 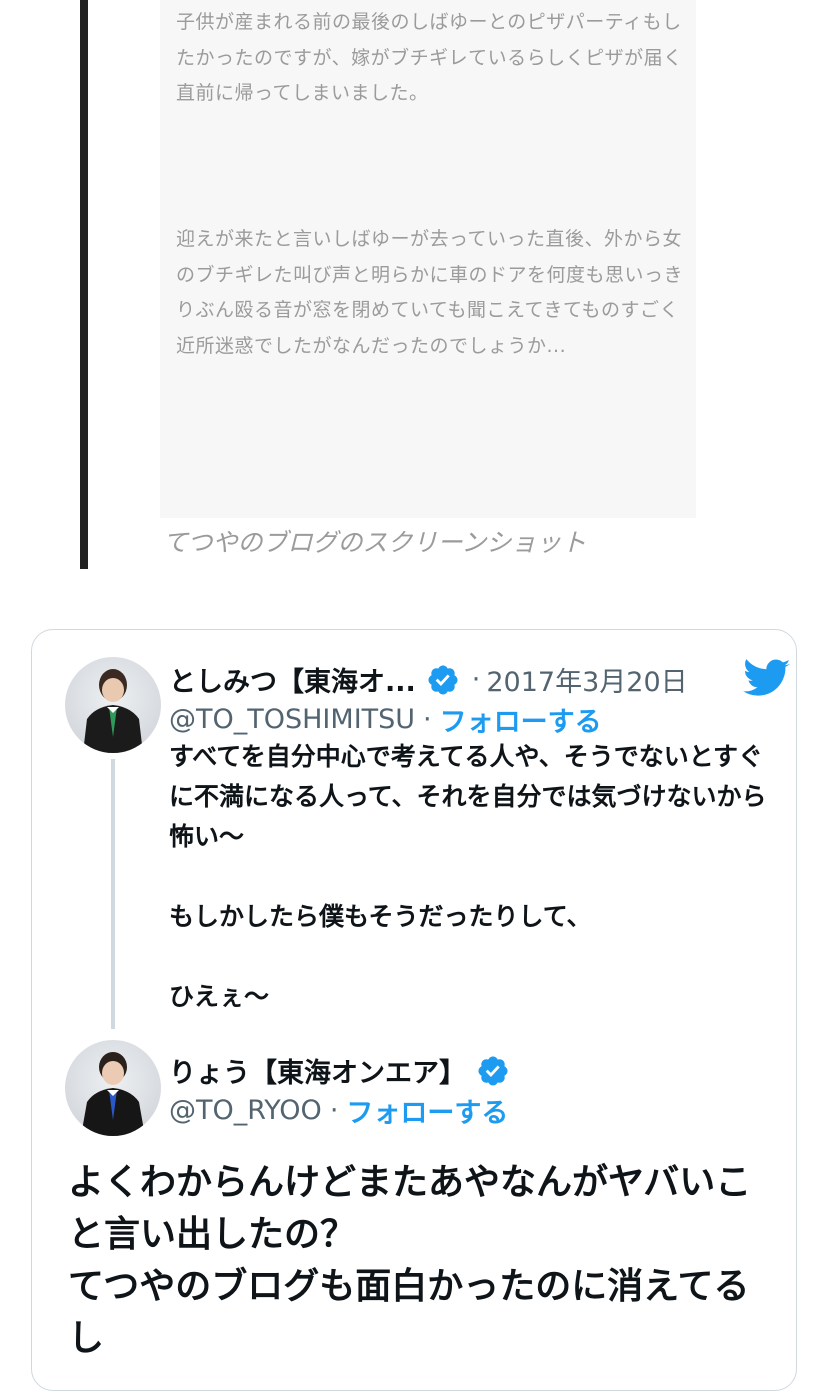 What do you see at coordinates (245, 1110) in the screenshot?
I see `author-handle: @TO_RYOO` at bounding box center [245, 1110].